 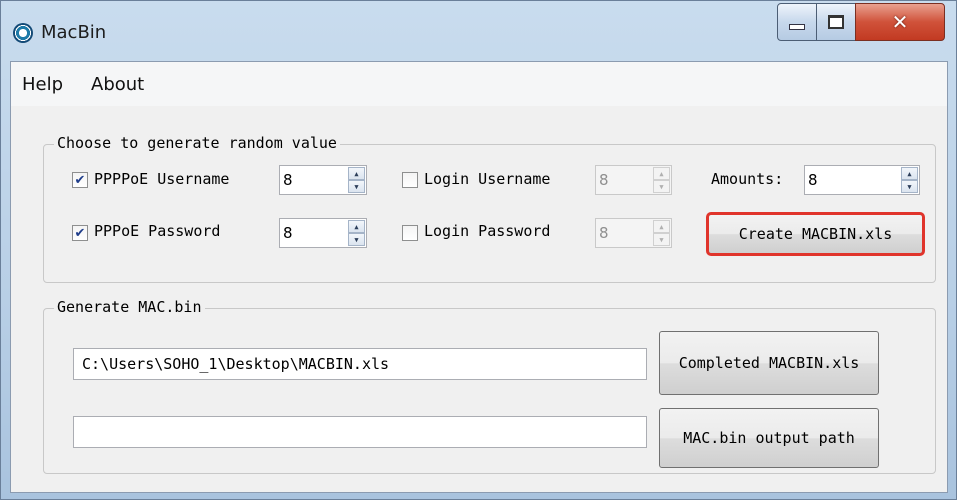 What do you see at coordinates (323, 233) in the screenshot?
I see `pppoe-password-spinner: 8 ▲ ▼` at bounding box center [323, 233].